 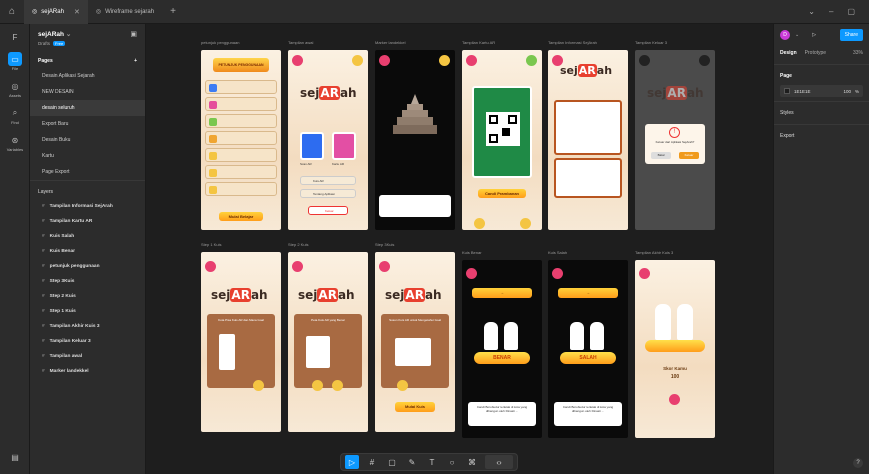 I want to click on candi-button: Candi Prambanan, so click(x=502, y=193).